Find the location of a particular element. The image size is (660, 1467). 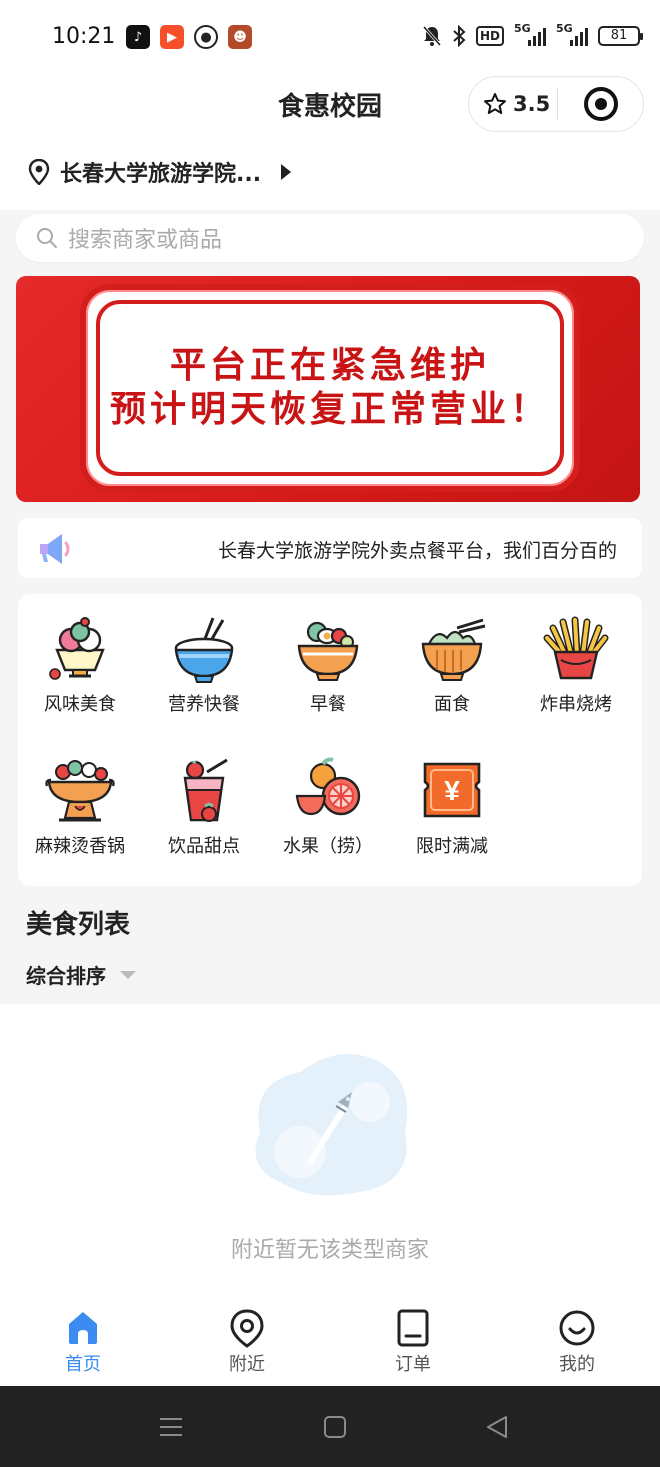

yuan-coupon-icon: ¥ is located at coordinates (452, 790).